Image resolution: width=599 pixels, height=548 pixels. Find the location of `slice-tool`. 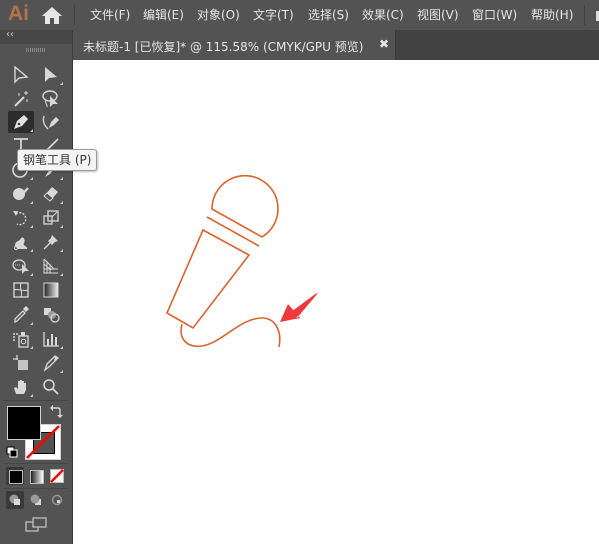

slice-tool is located at coordinates (51, 363).